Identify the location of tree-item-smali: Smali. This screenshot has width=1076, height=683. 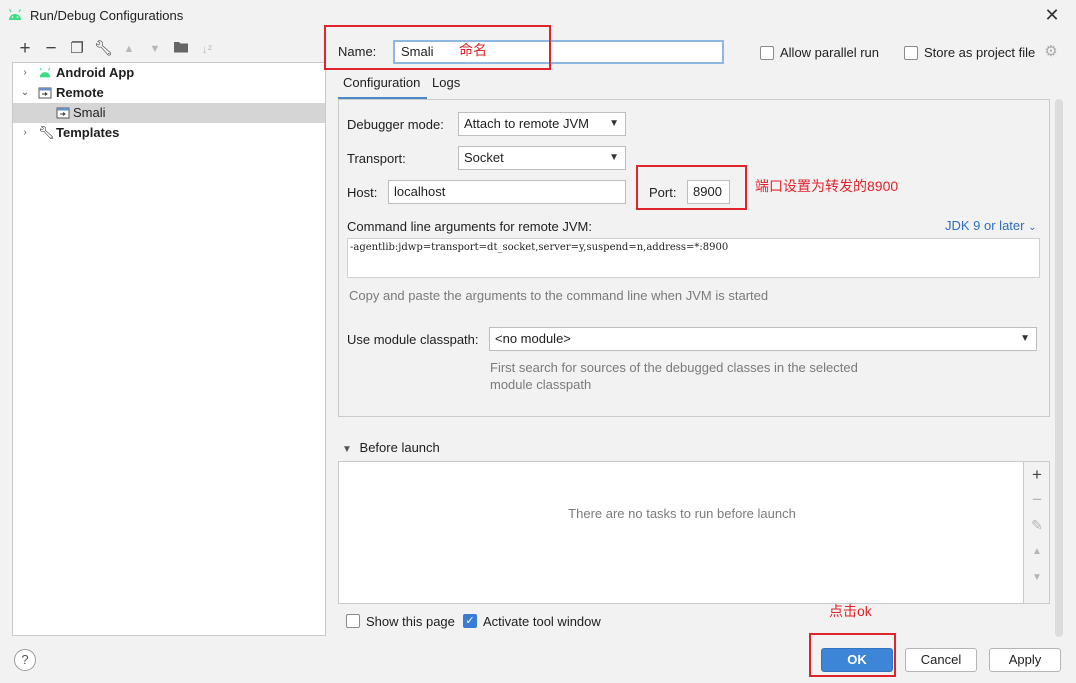
(169, 113).